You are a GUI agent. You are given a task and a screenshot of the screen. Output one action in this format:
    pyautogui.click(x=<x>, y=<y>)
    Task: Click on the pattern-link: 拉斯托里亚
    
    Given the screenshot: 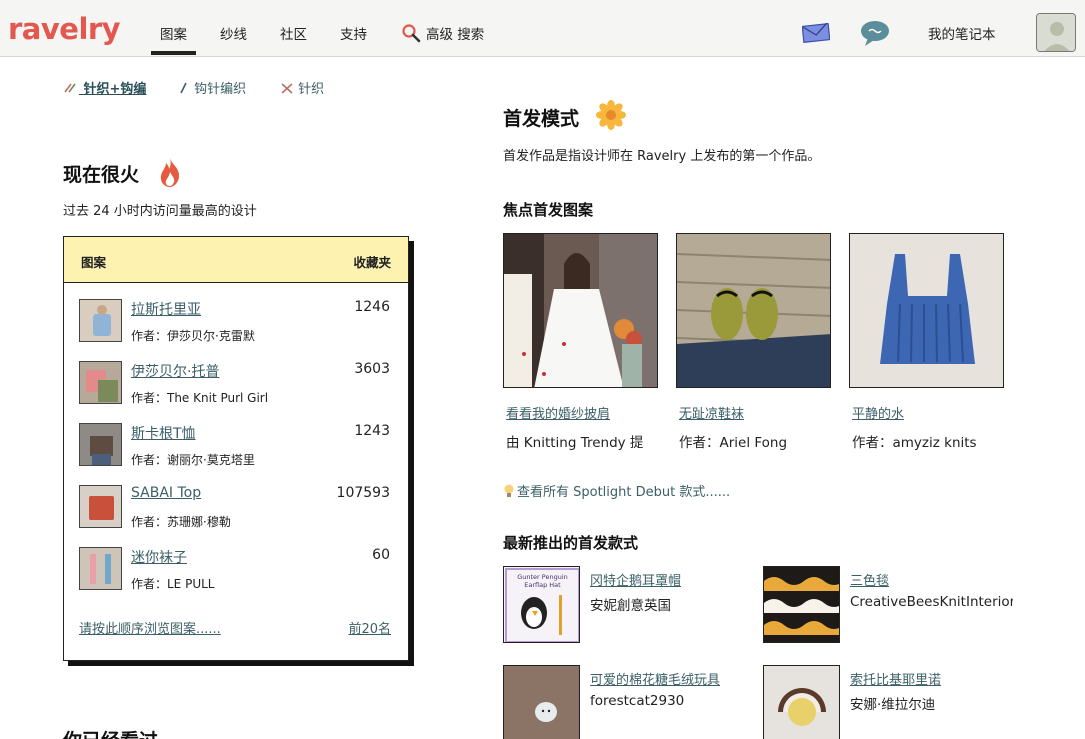 What is the action you would take?
    pyautogui.click(x=166, y=309)
    